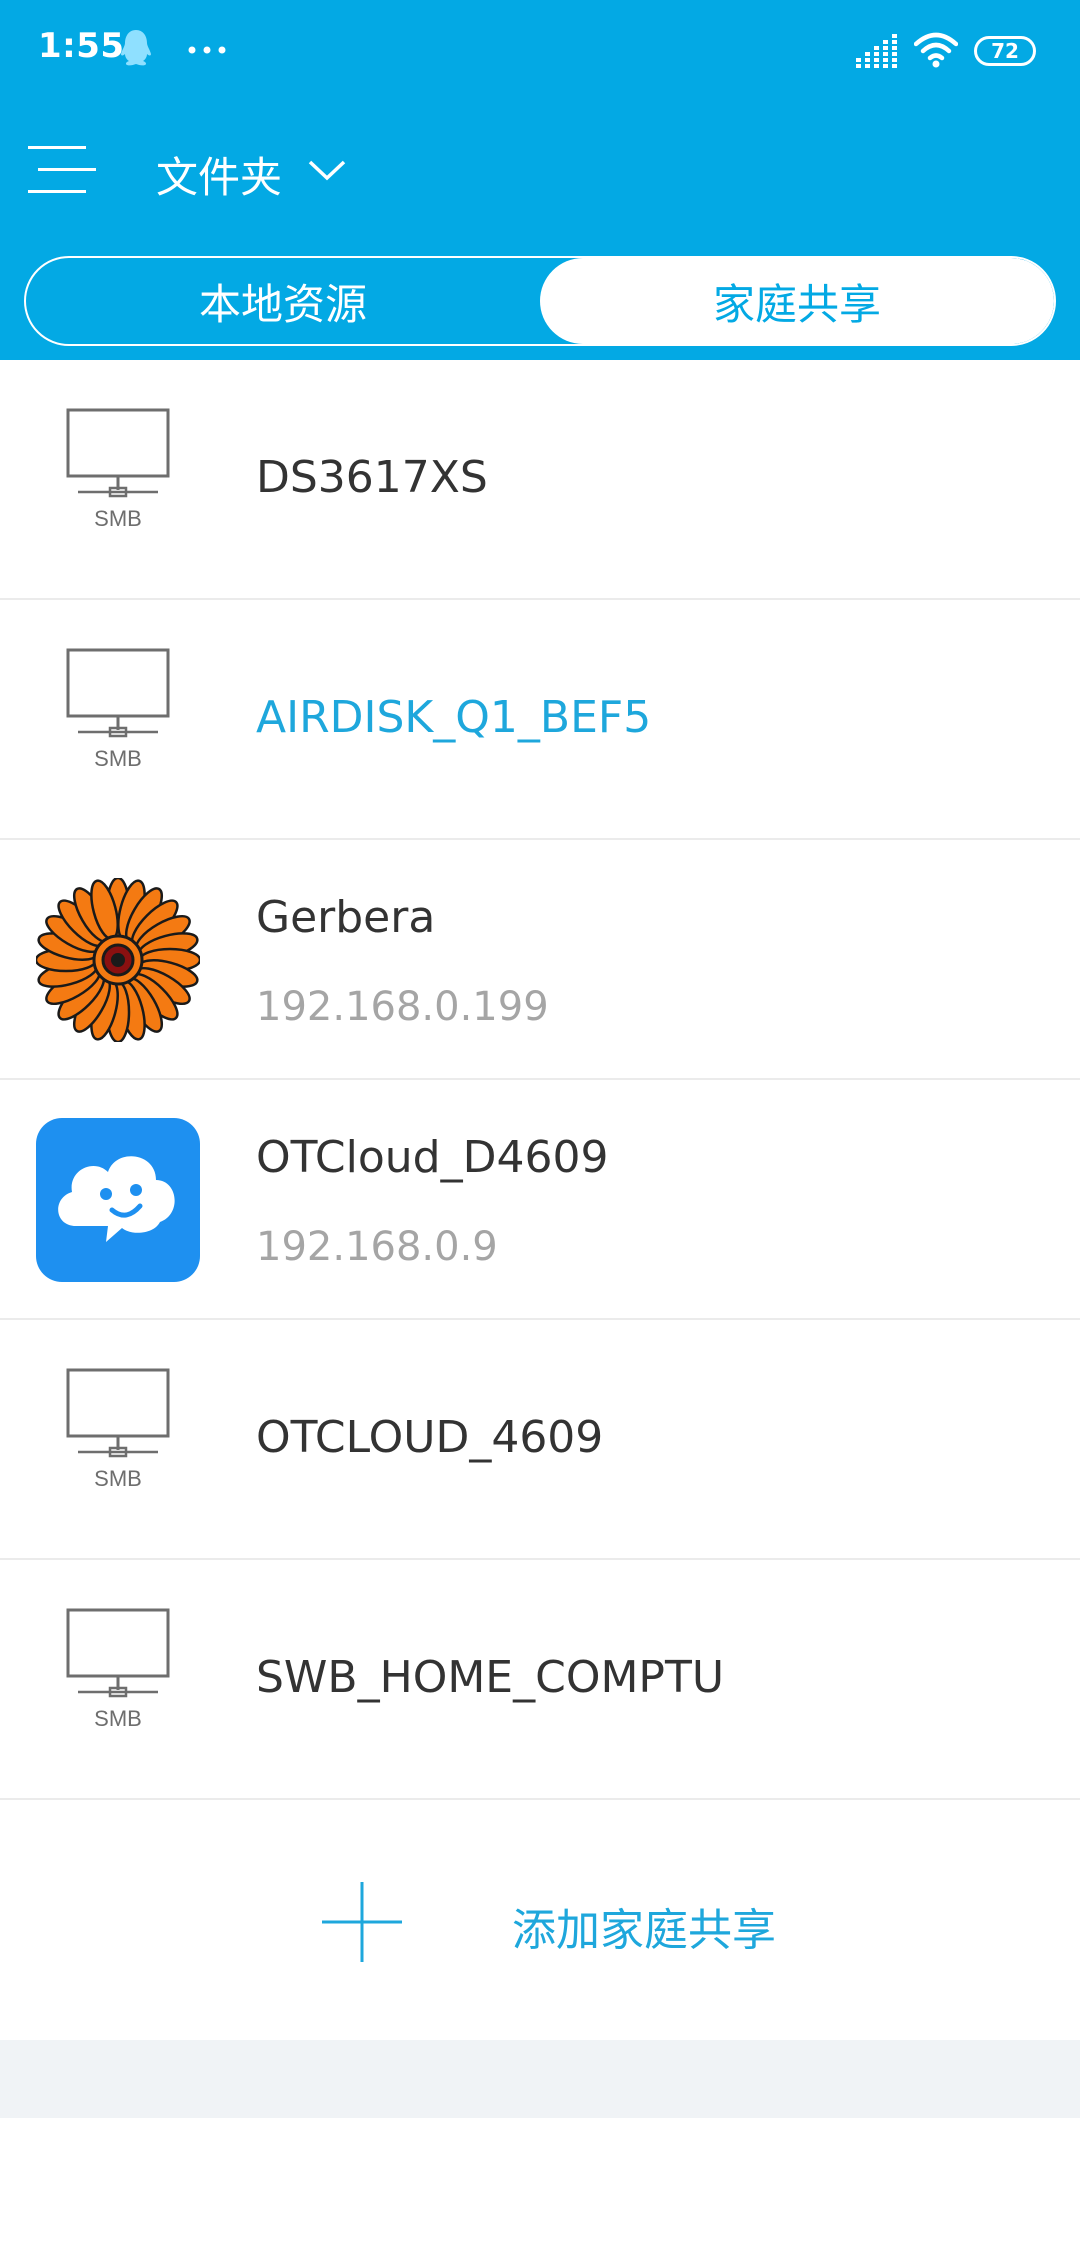  I want to click on list-item: SMB AIRDISK_Q1_BEF5, so click(540, 720).